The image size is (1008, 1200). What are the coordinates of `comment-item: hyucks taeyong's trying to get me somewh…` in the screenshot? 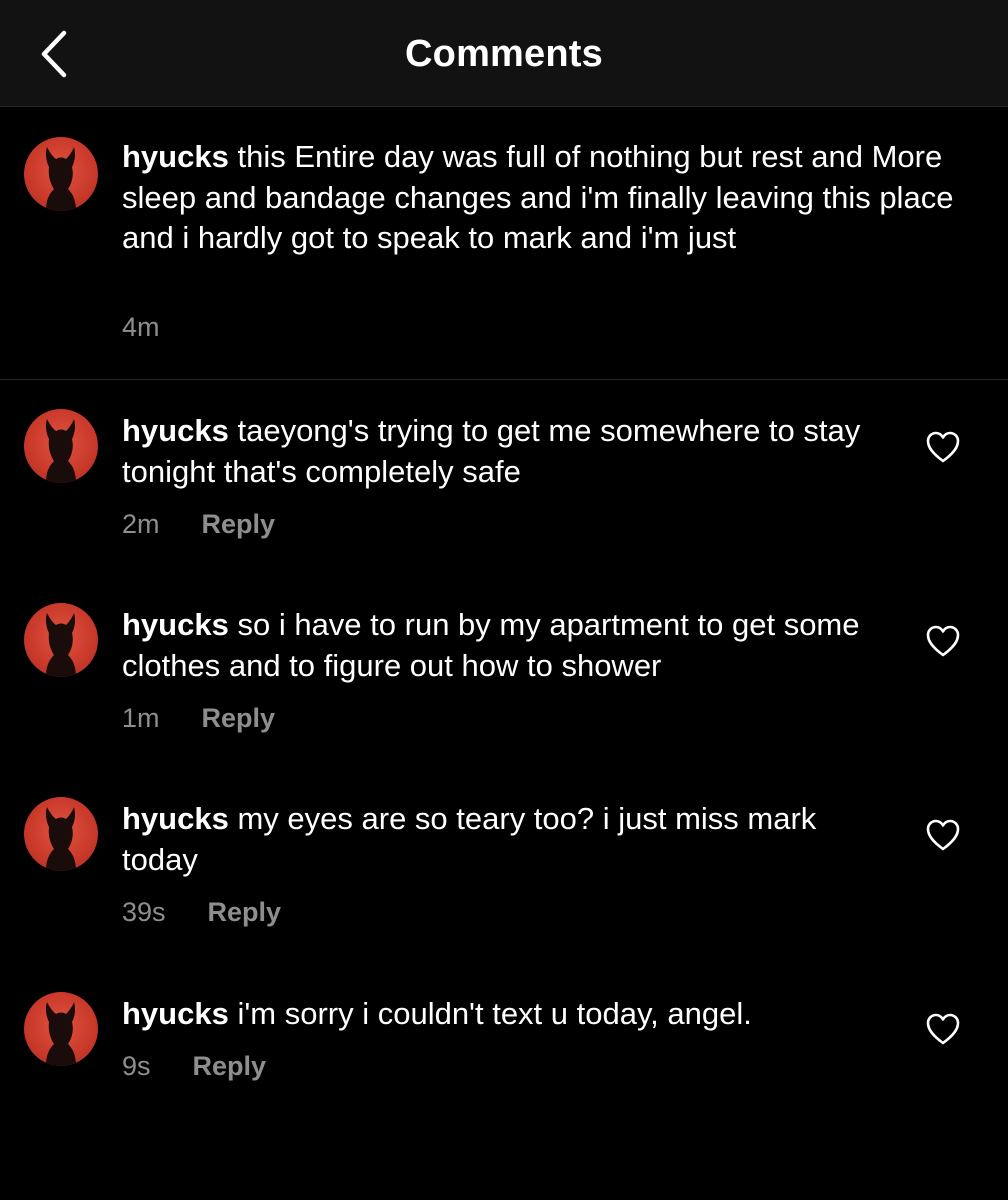 It's located at (504, 480).